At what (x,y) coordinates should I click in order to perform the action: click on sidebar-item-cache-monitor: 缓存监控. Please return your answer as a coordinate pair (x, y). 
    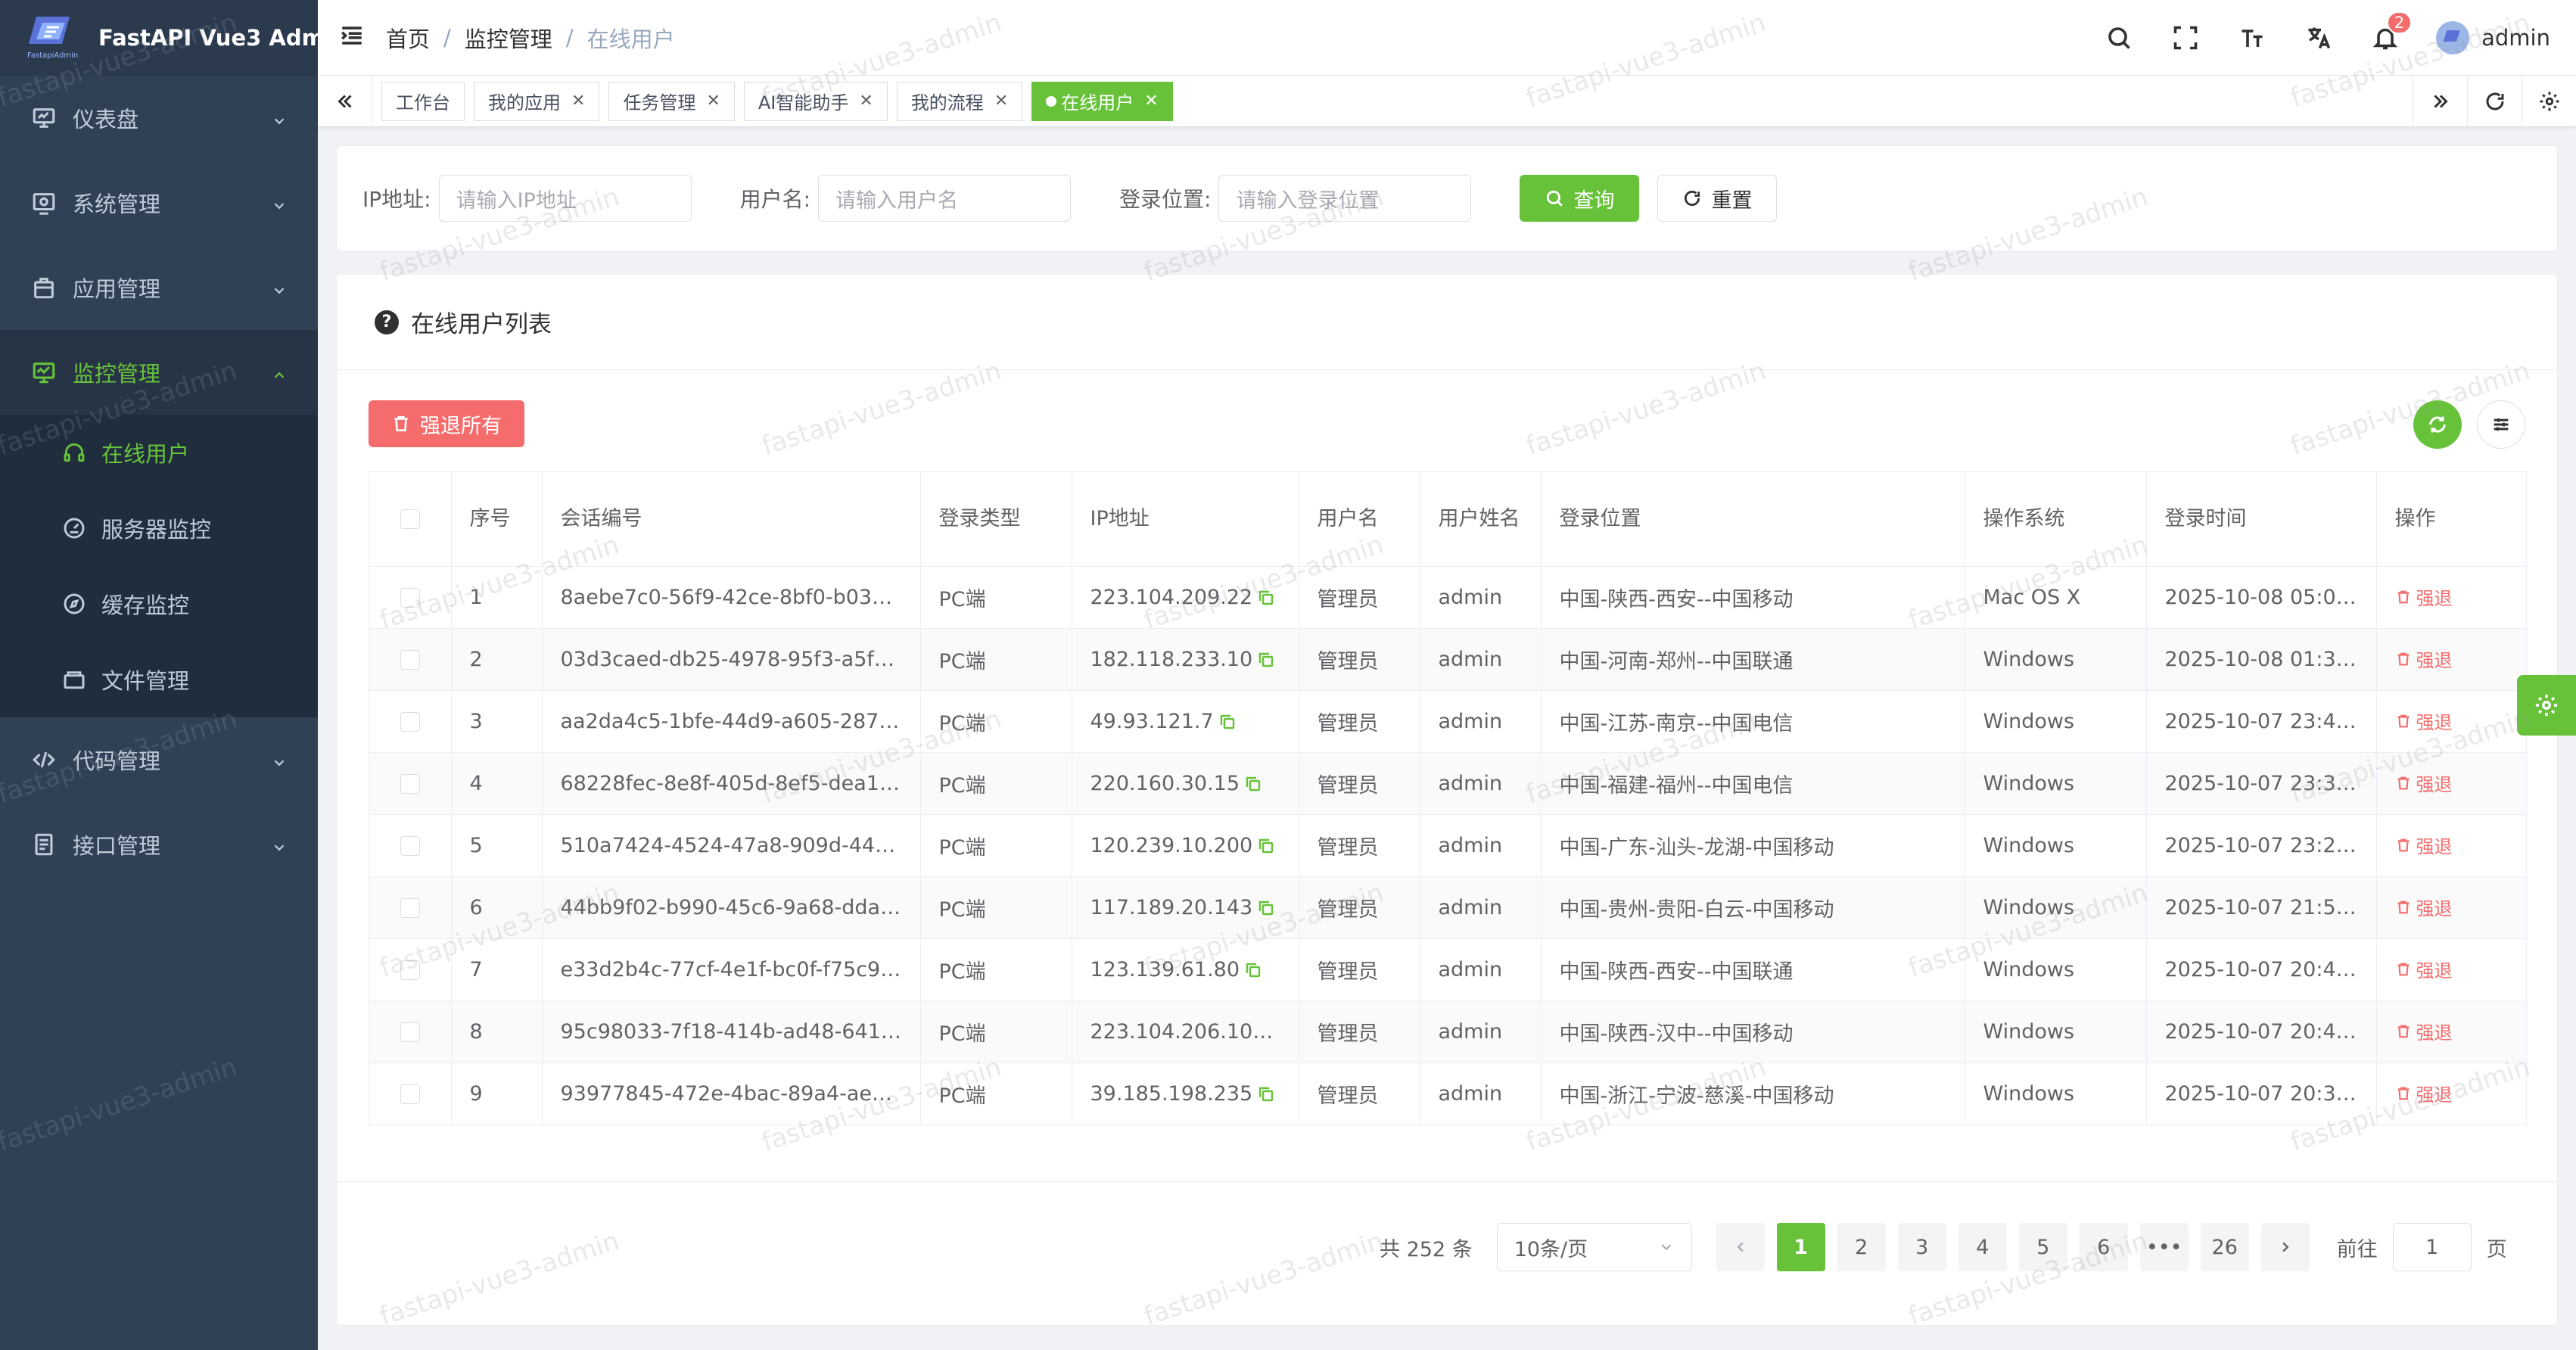
    Looking at the image, I should click on (159, 604).